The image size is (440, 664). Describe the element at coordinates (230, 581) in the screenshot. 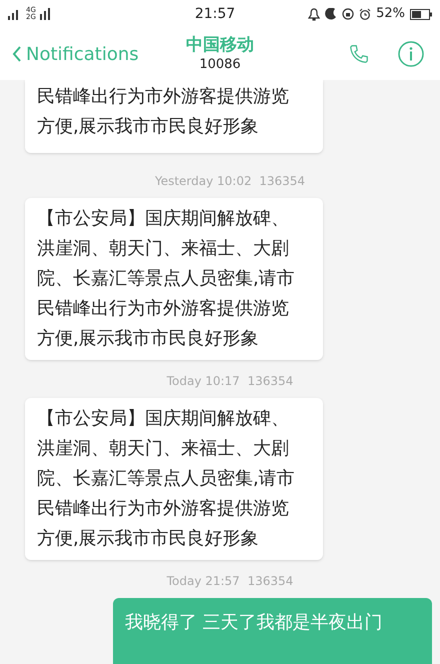

I see `message-timestamp: Today 21:57 136354` at that location.